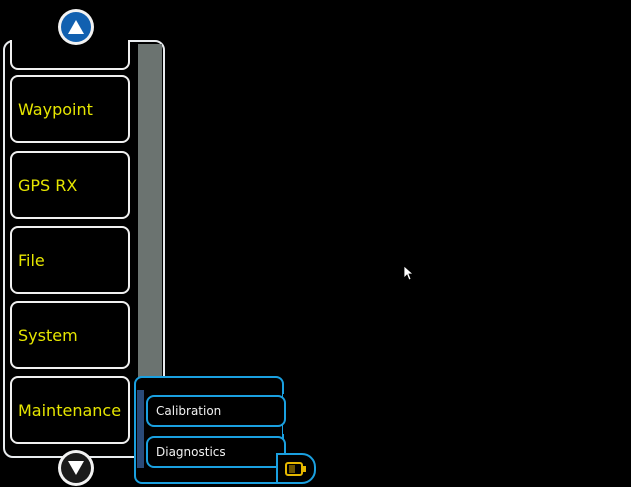 Image resolution: width=631 pixels, height=487 pixels. I want to click on menu-item-label: Maintenance, so click(70, 410).